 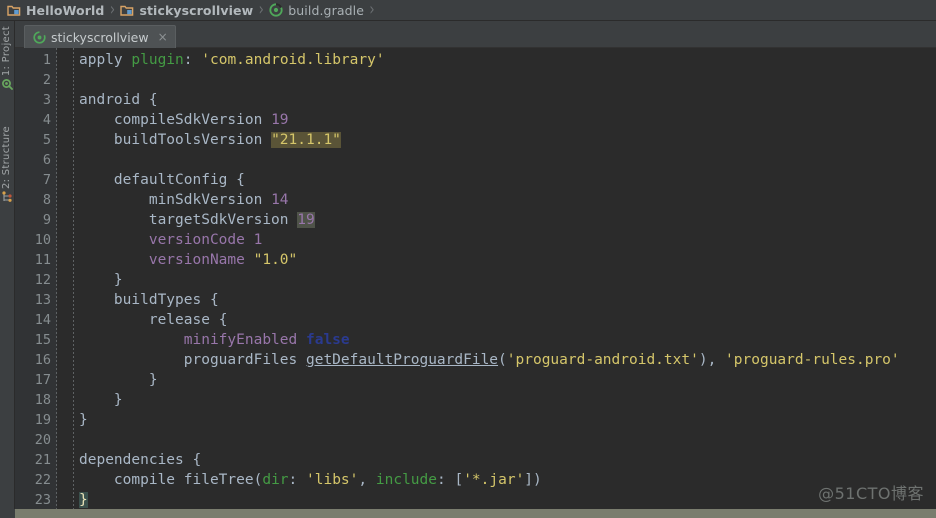 I want to click on code-token: 1, so click(x=258, y=240).